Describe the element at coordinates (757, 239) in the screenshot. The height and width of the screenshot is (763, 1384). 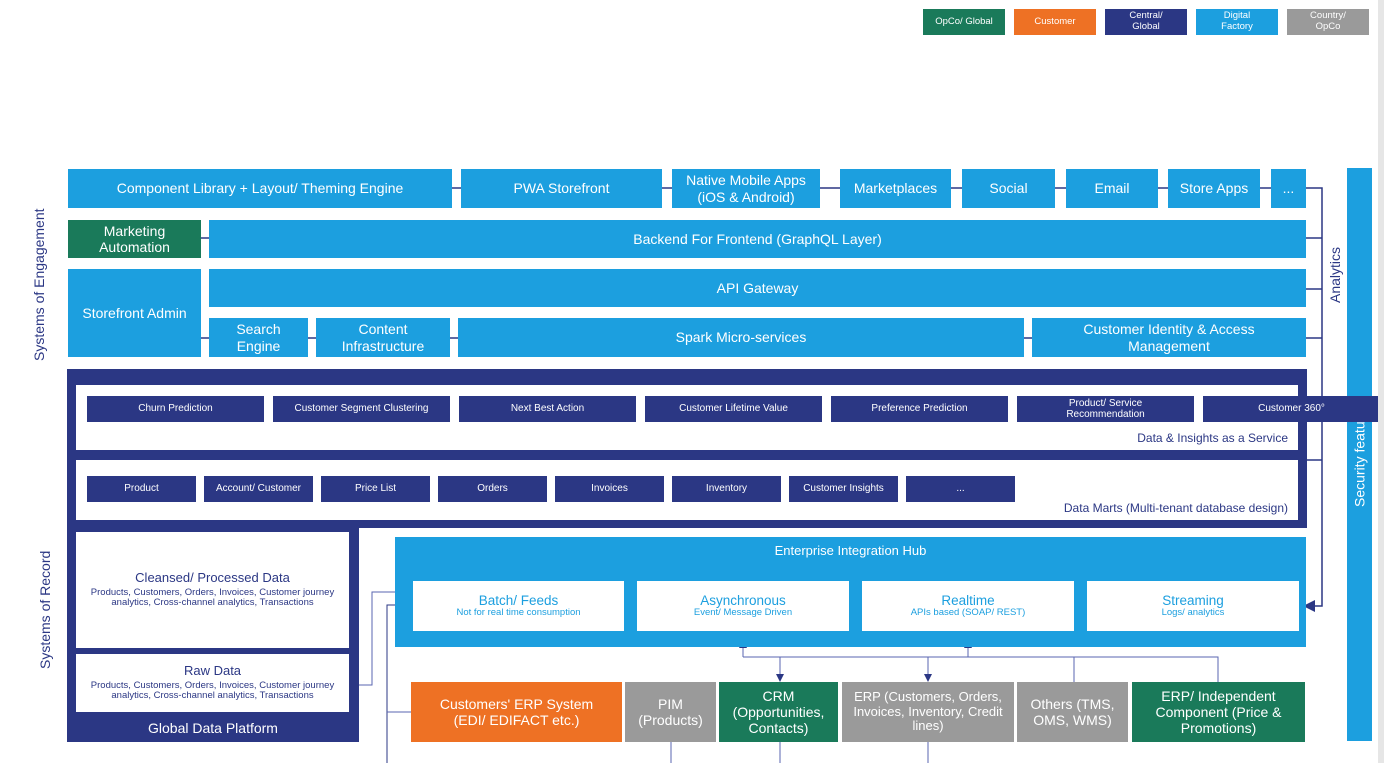
I see `backend-for-frontend: Backend For Frontend (GraphQL Layer)` at that location.